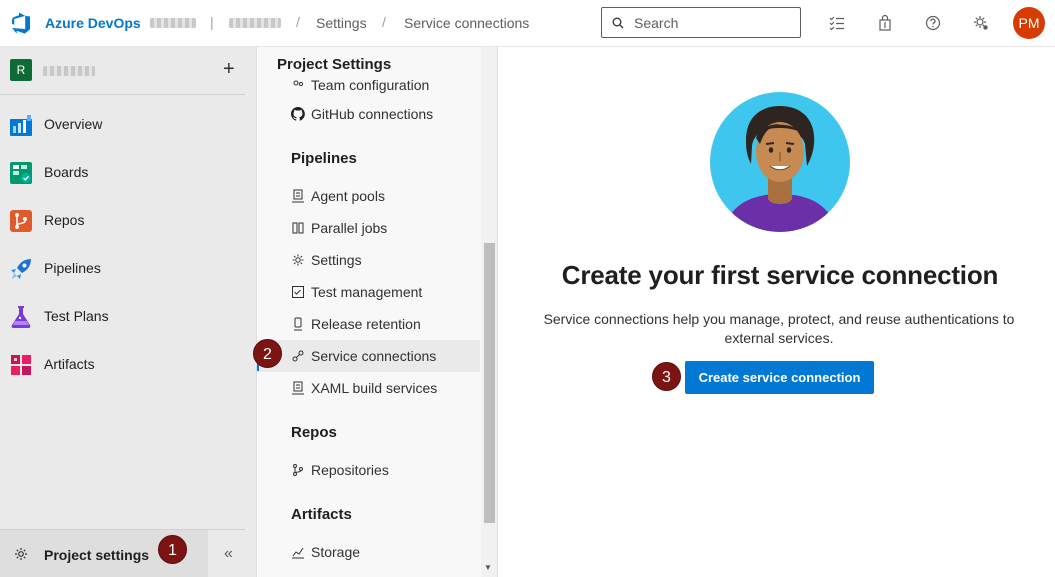  Describe the element at coordinates (76, 316) in the screenshot. I see `nav-item-label: Test Plans` at that location.